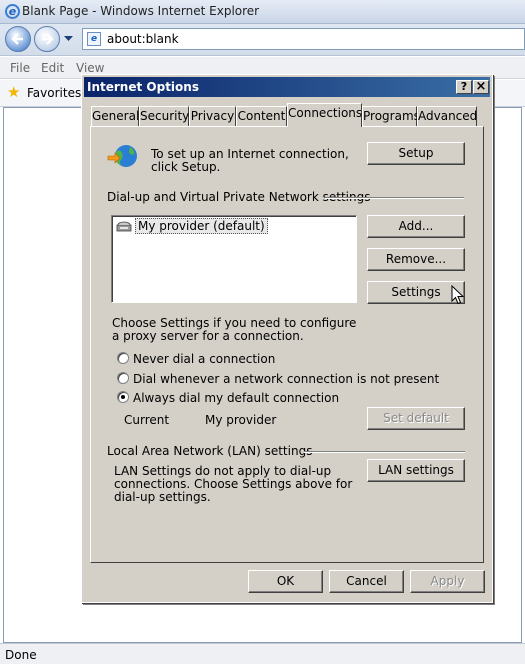 The width and height of the screenshot is (525, 664). What do you see at coordinates (147, 420) in the screenshot?
I see `current-label: Current` at bounding box center [147, 420].